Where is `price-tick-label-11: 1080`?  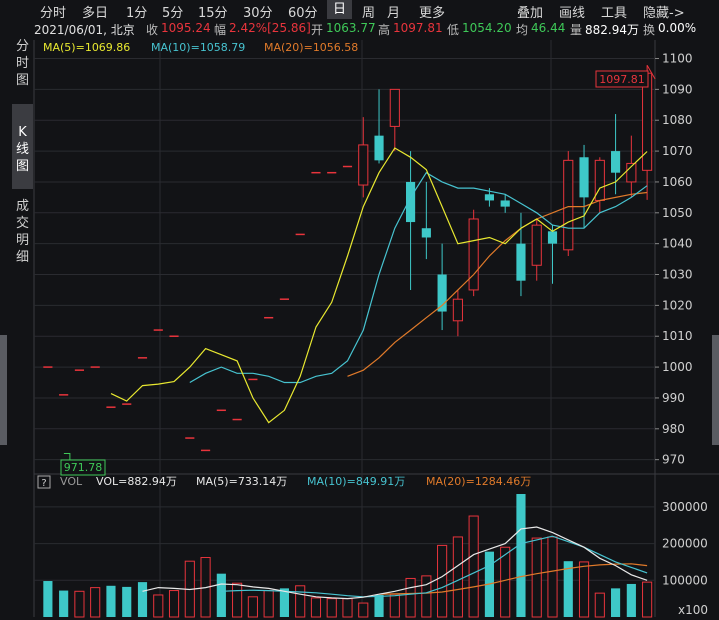 price-tick-label-11: 1080 is located at coordinates (677, 120).